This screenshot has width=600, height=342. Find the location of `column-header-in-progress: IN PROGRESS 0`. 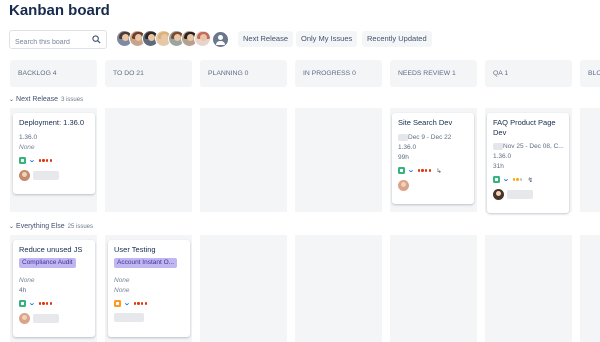

column-header-in-progress: IN PROGRESS 0 is located at coordinates (338, 73).